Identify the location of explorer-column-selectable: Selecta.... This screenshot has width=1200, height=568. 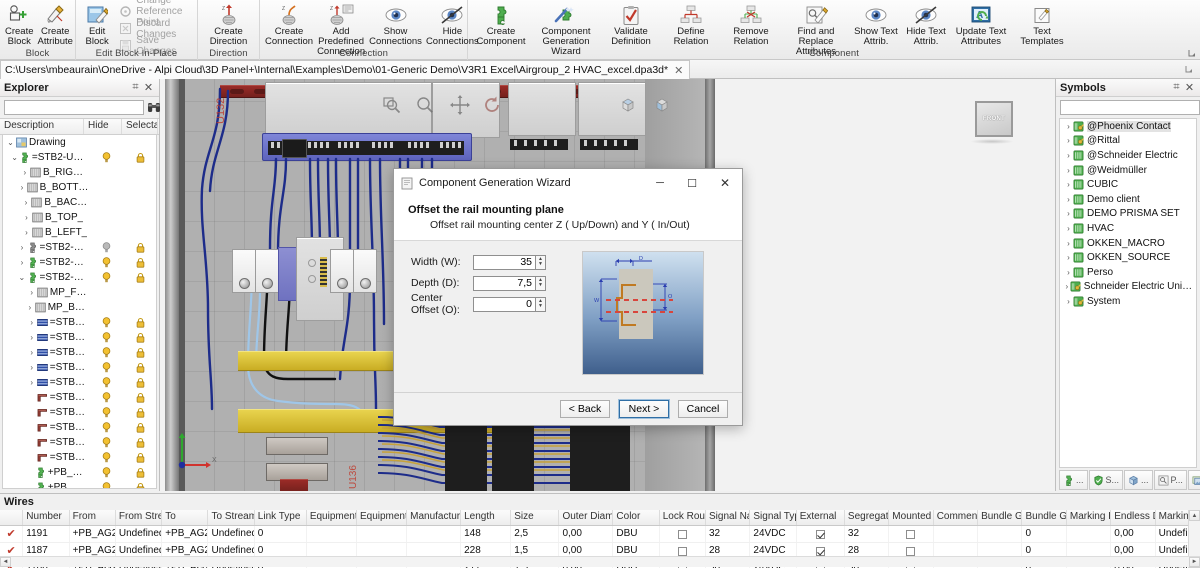
(140, 126).